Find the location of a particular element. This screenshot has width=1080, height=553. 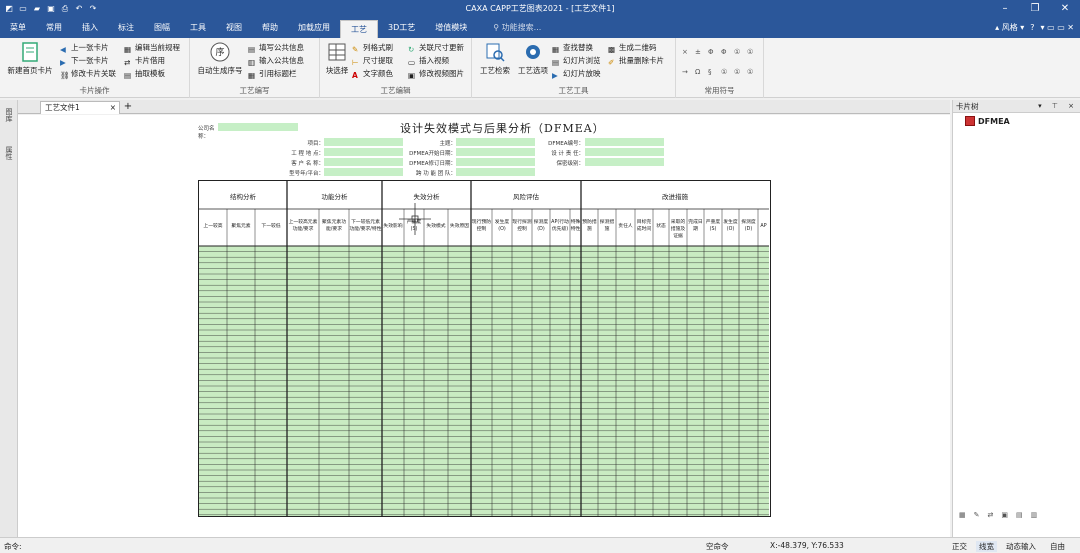

fill-public-info-button: ▤ 填写公共信息 is located at coordinates (276, 48).